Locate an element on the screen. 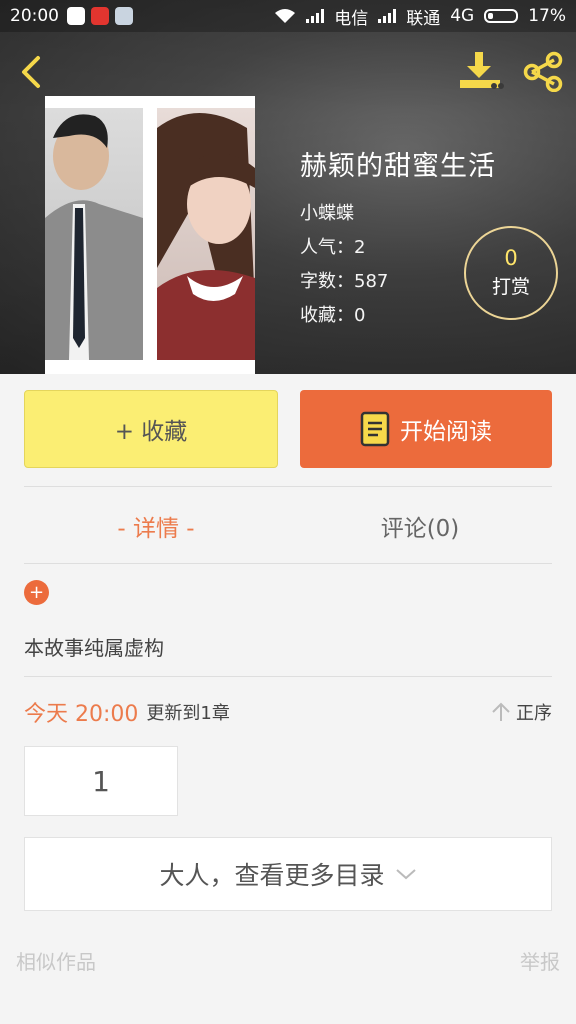  more-catalog-button: 大人，查看更多目录 is located at coordinates (288, 874).